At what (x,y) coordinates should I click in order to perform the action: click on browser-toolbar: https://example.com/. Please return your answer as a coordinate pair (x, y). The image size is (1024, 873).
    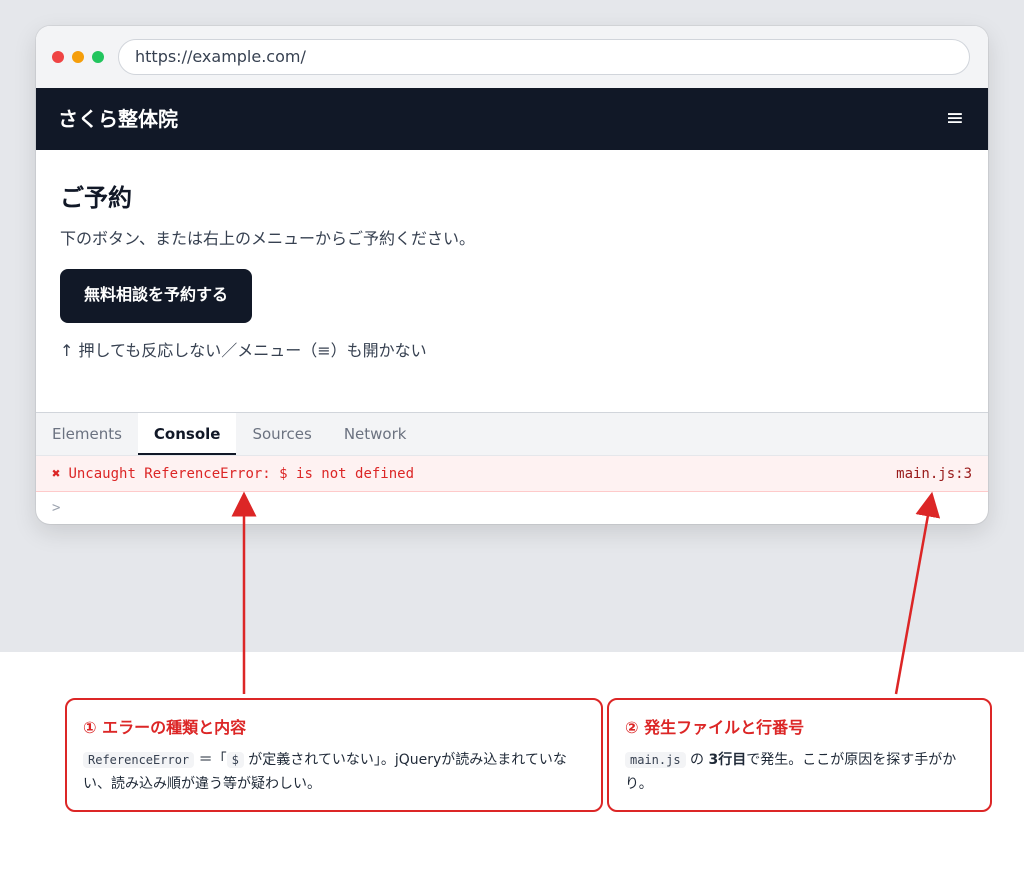
    Looking at the image, I should click on (512, 57).